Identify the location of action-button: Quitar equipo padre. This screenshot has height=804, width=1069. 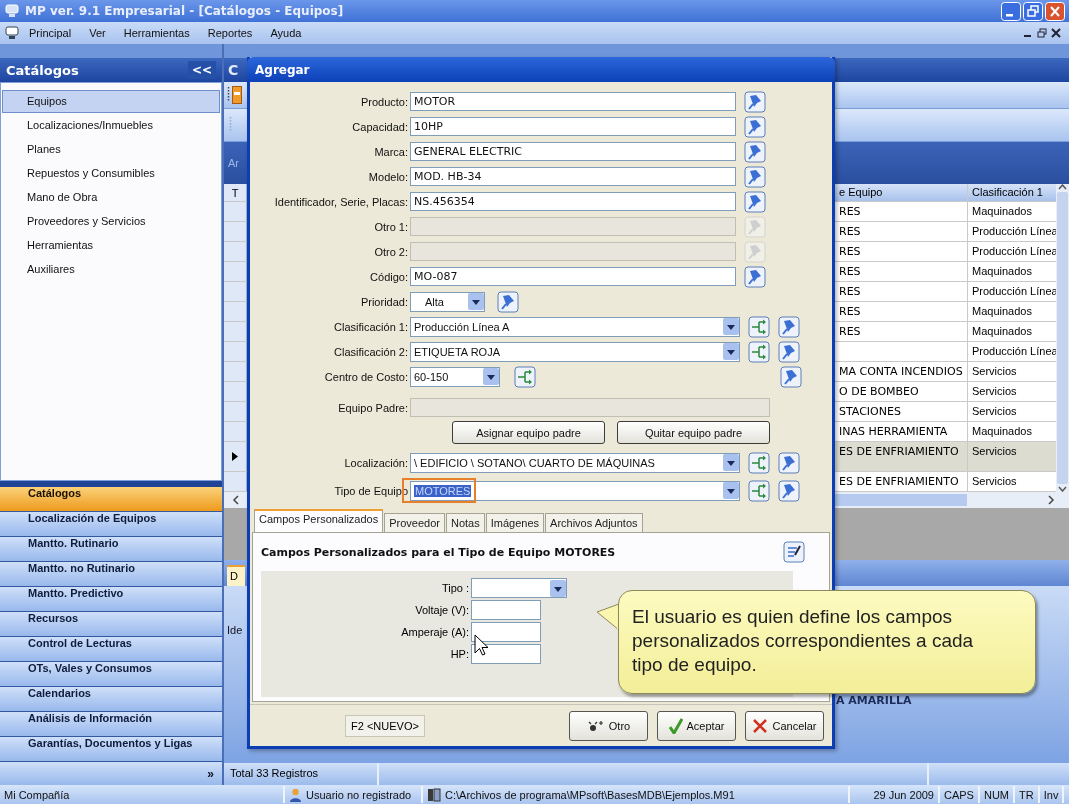
(693, 432).